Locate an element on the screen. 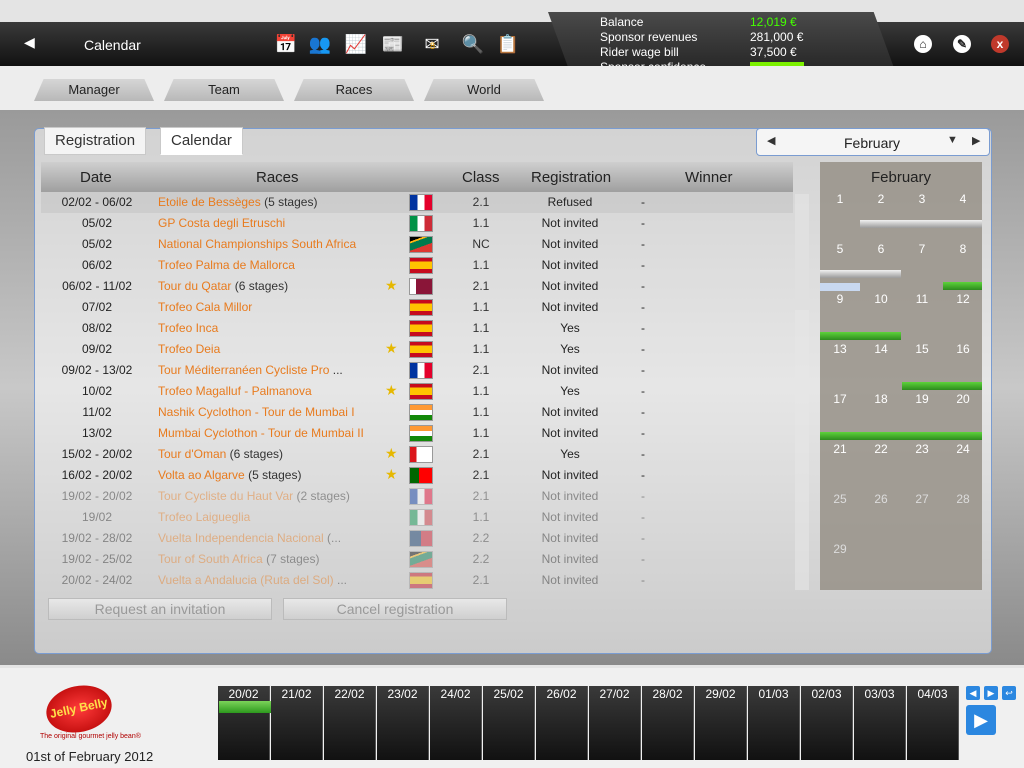 This screenshot has width=1024, height=768. calendar-day: 15 is located at coordinates (922, 349).